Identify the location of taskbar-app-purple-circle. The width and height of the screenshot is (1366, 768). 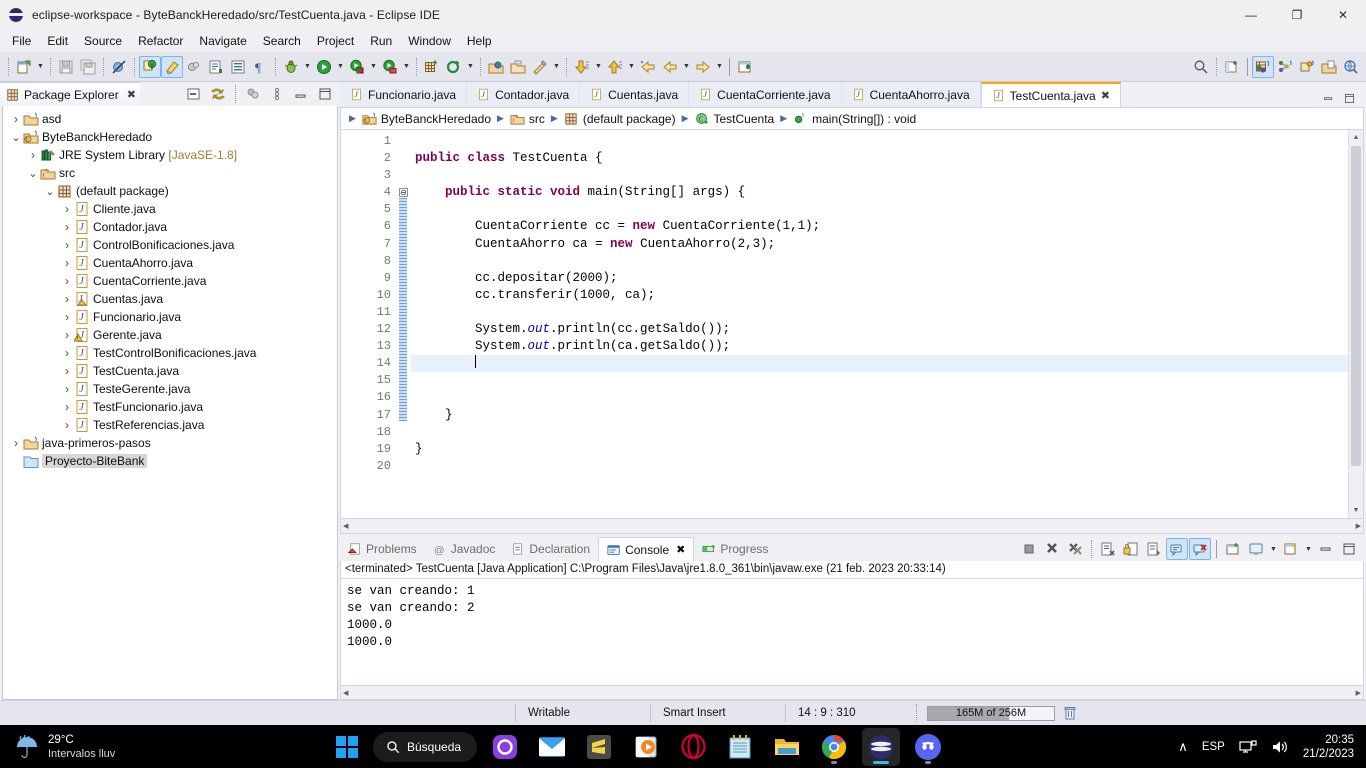
(505, 747).